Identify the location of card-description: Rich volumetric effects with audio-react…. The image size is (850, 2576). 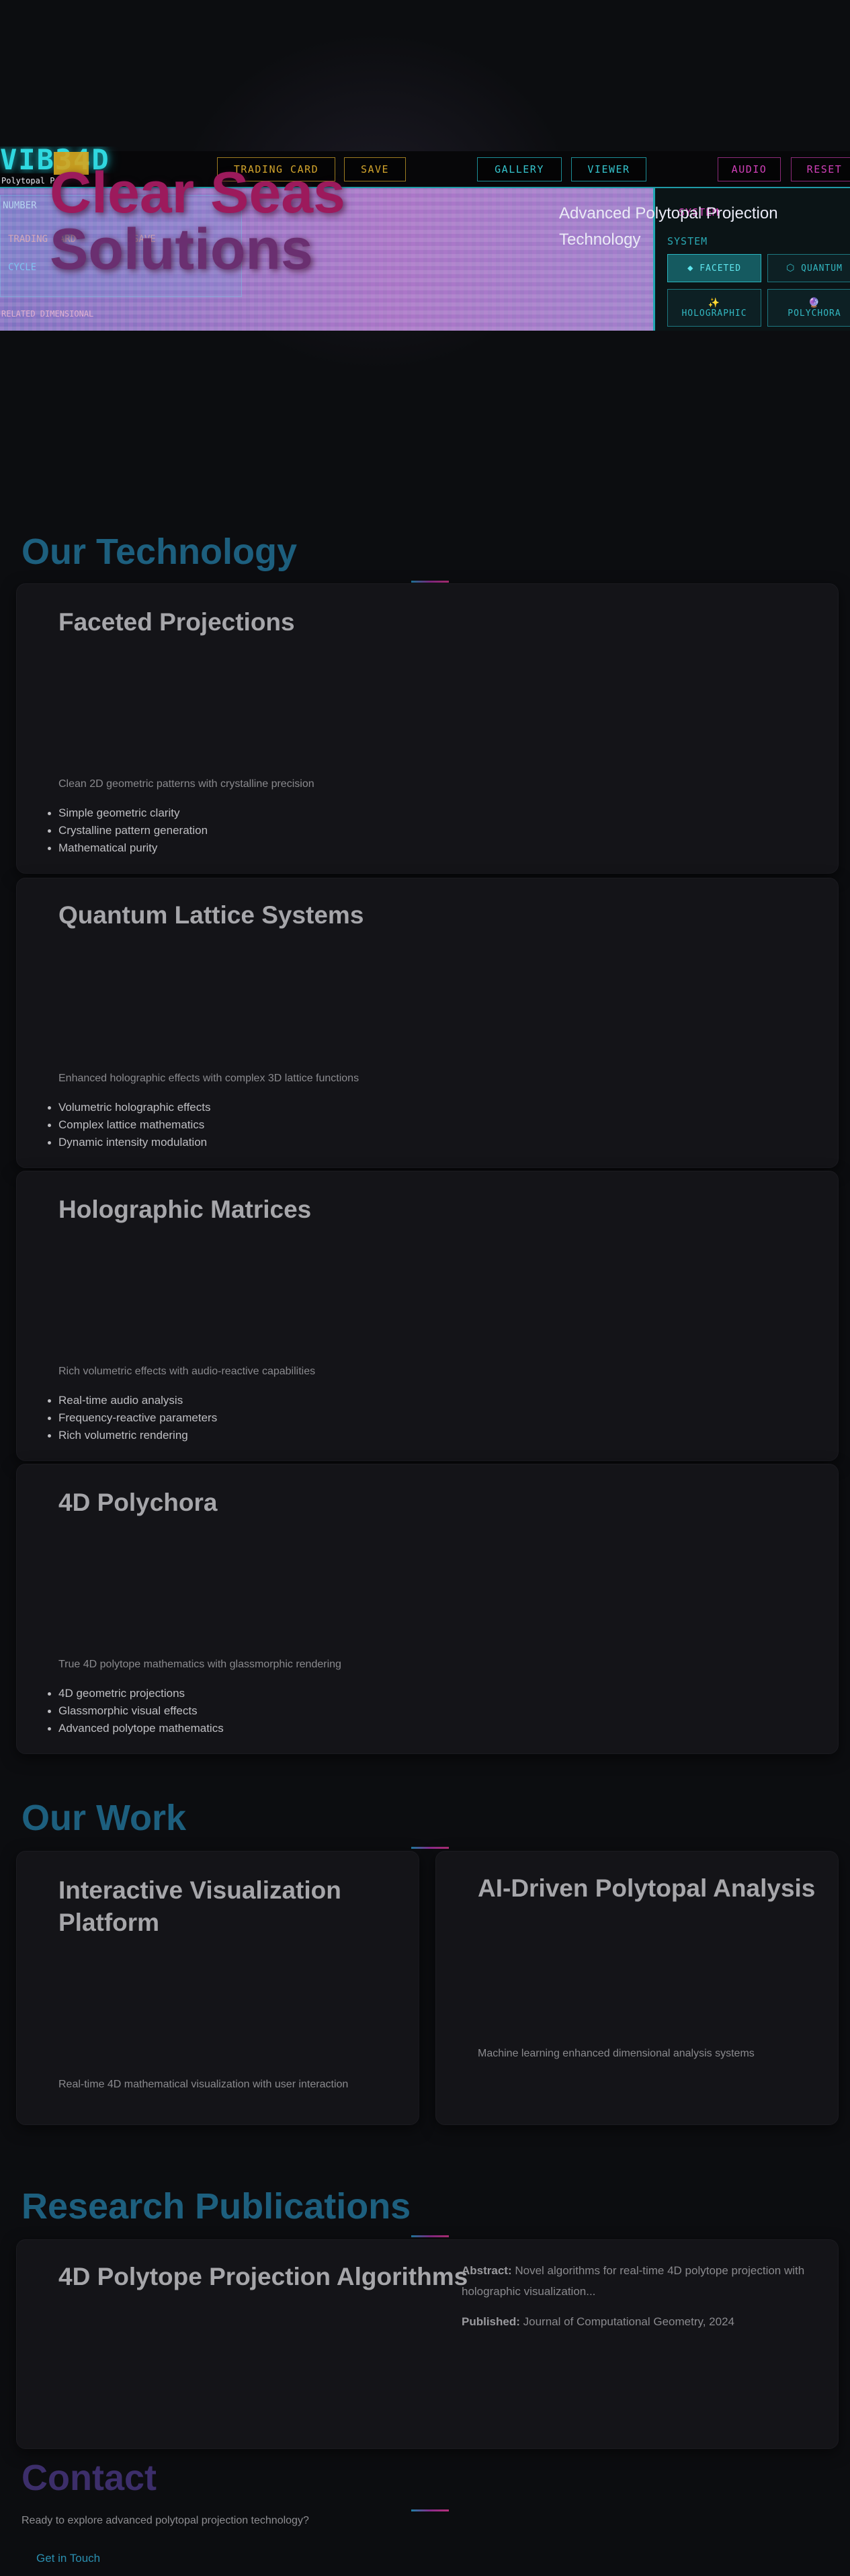
(187, 1371).